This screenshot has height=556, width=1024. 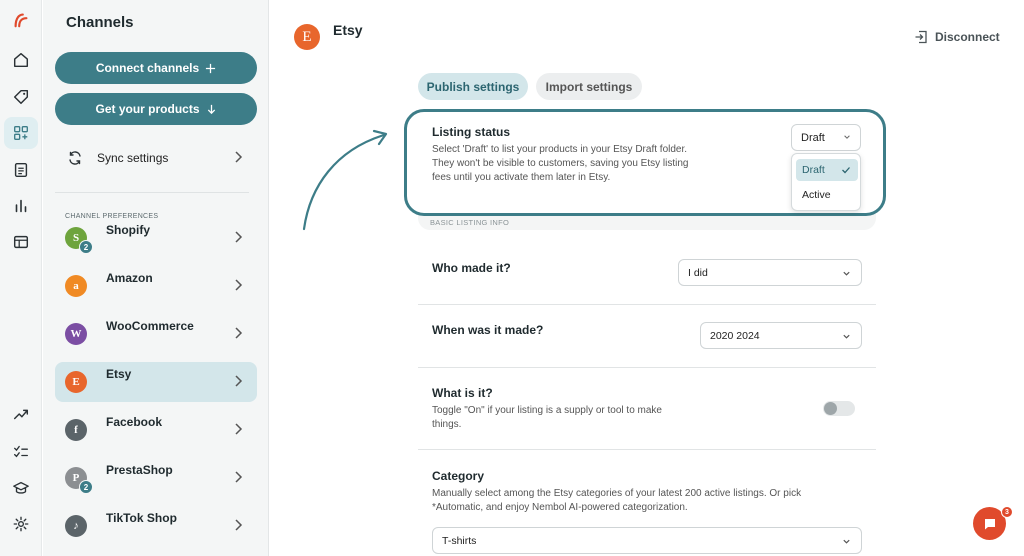 What do you see at coordinates (827, 170) in the screenshot?
I see `option-draft: Draft` at bounding box center [827, 170].